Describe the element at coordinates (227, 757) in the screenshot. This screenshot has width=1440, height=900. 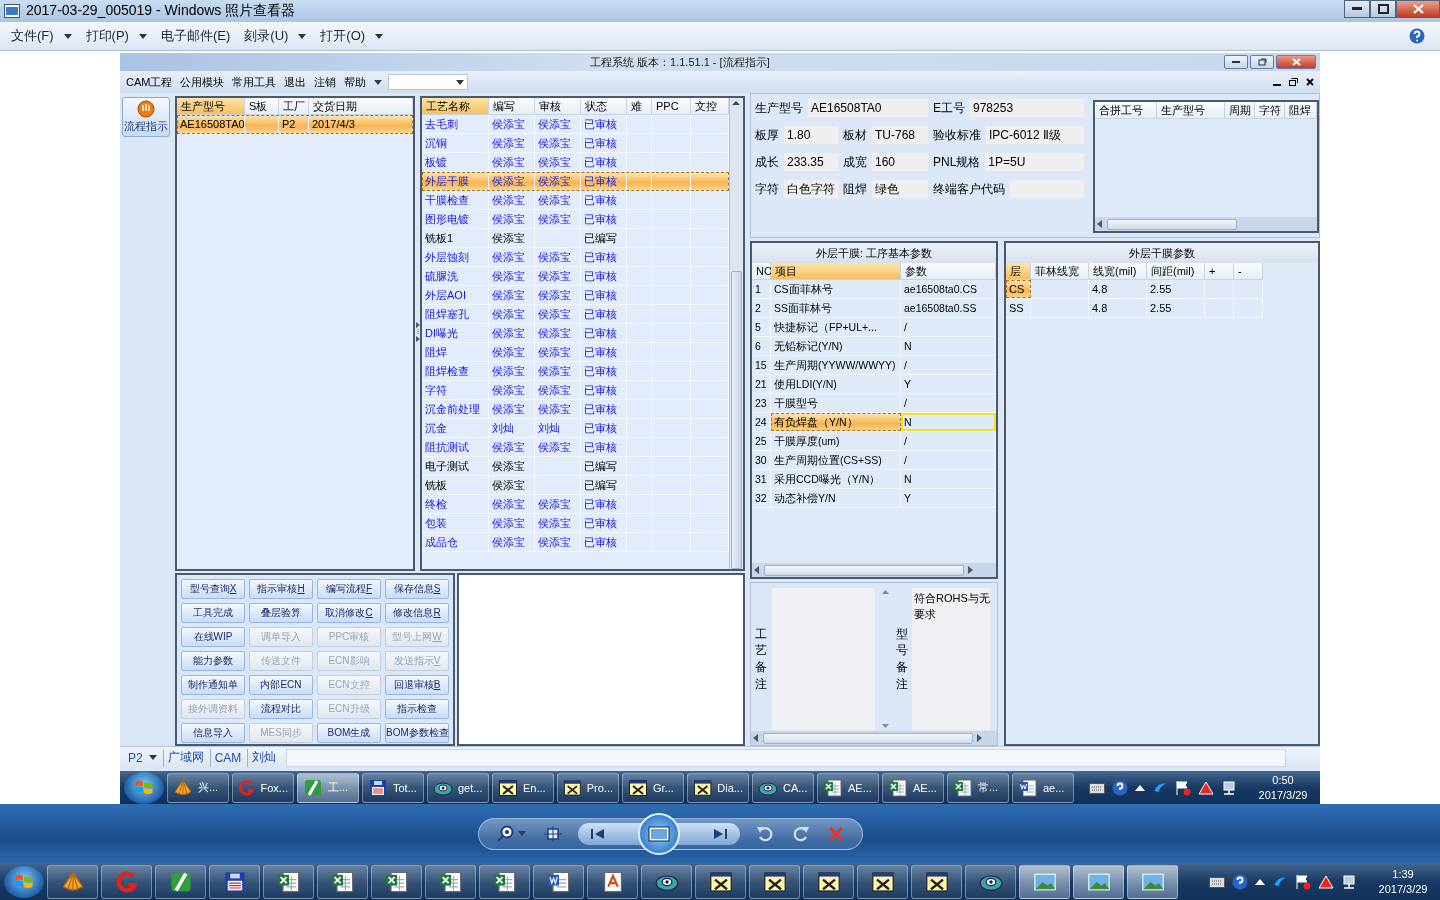
I see `status-tab: CAM` at that location.